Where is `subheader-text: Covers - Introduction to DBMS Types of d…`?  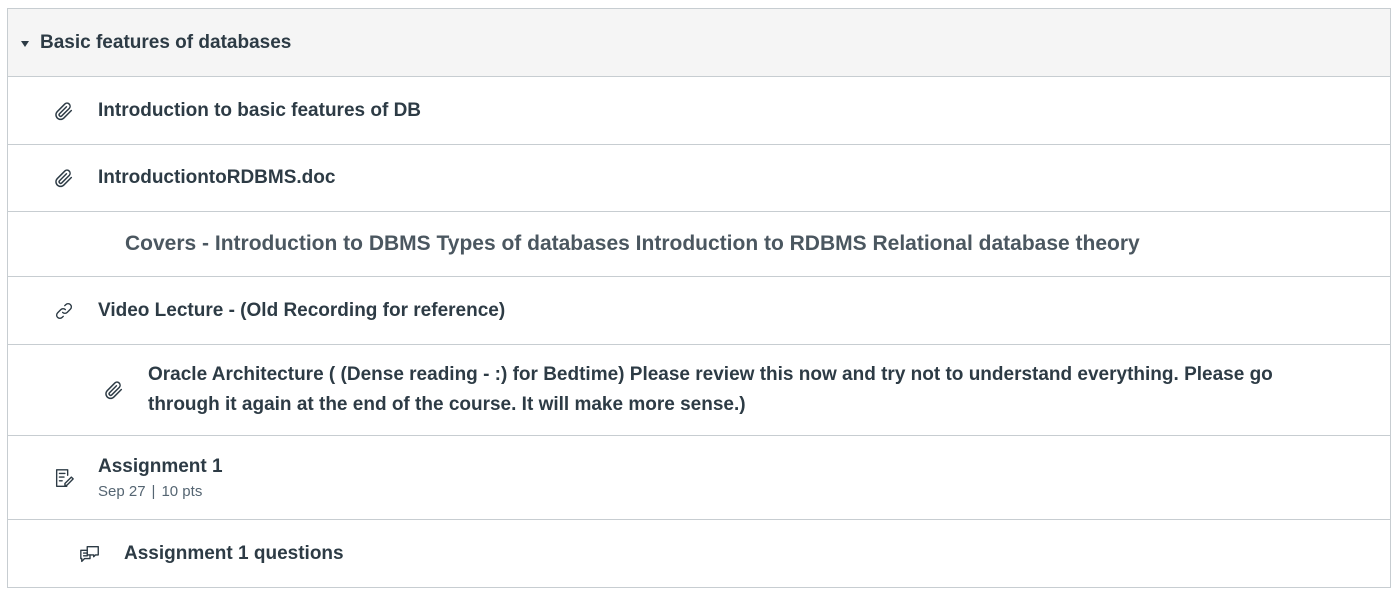 subheader-text: Covers - Introduction to DBMS Types of d… is located at coordinates (632, 243).